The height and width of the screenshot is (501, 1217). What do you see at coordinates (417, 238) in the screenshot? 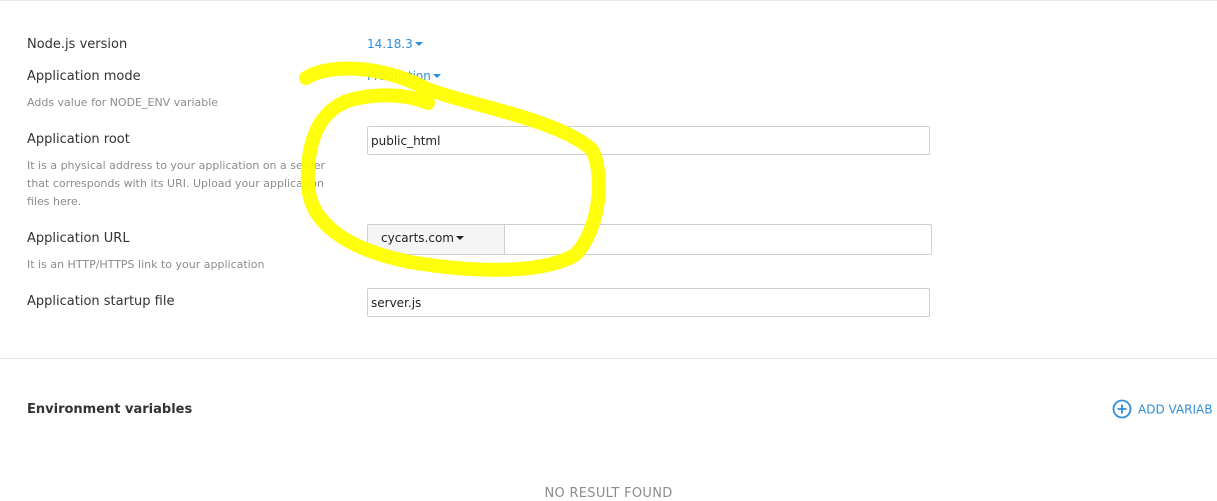
I see `domain-value: cycarts.com` at bounding box center [417, 238].